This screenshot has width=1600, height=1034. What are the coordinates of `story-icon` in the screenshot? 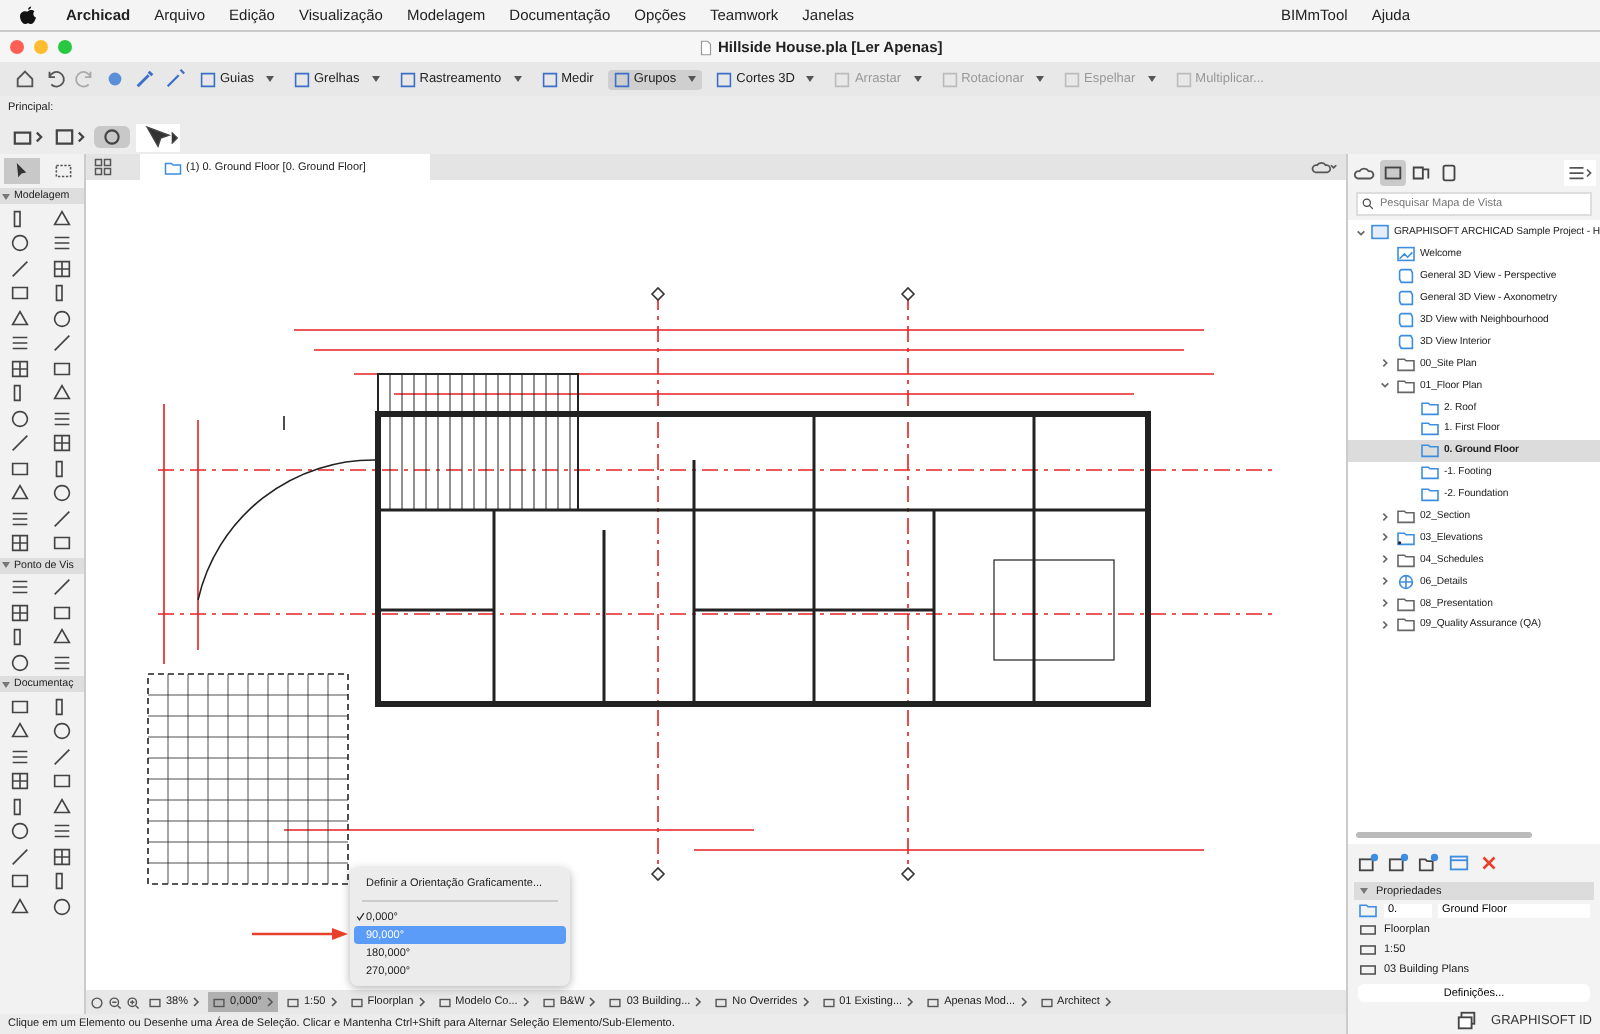 It's located at (1368, 910).